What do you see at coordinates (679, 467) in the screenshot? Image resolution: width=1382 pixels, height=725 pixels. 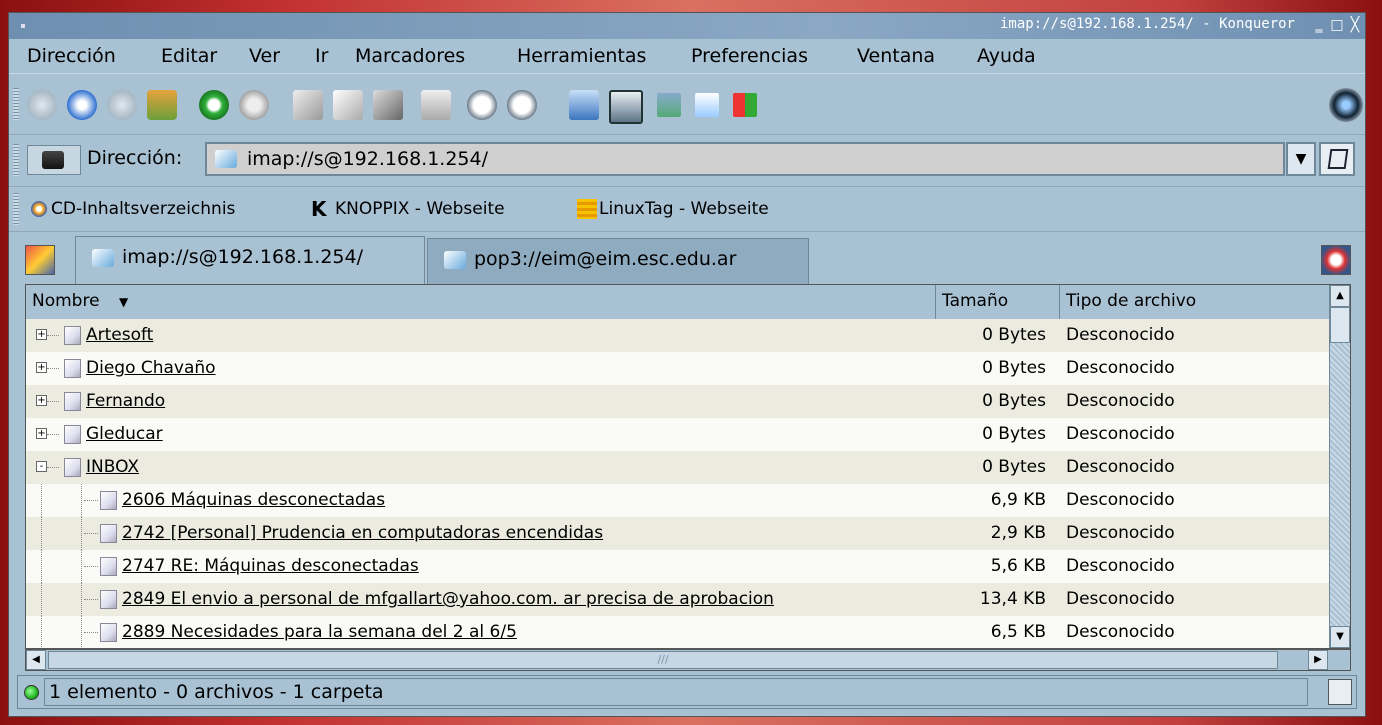 I see `list-item: - INBOX 0 Bytes Desconocido` at bounding box center [679, 467].